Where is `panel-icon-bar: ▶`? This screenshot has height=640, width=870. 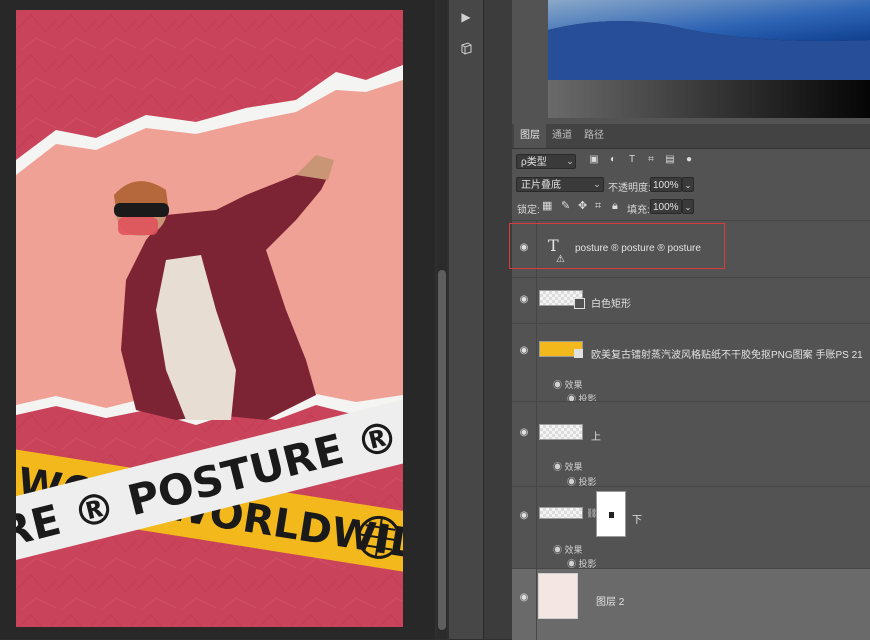 panel-icon-bar: ▶ is located at coordinates (466, 319).